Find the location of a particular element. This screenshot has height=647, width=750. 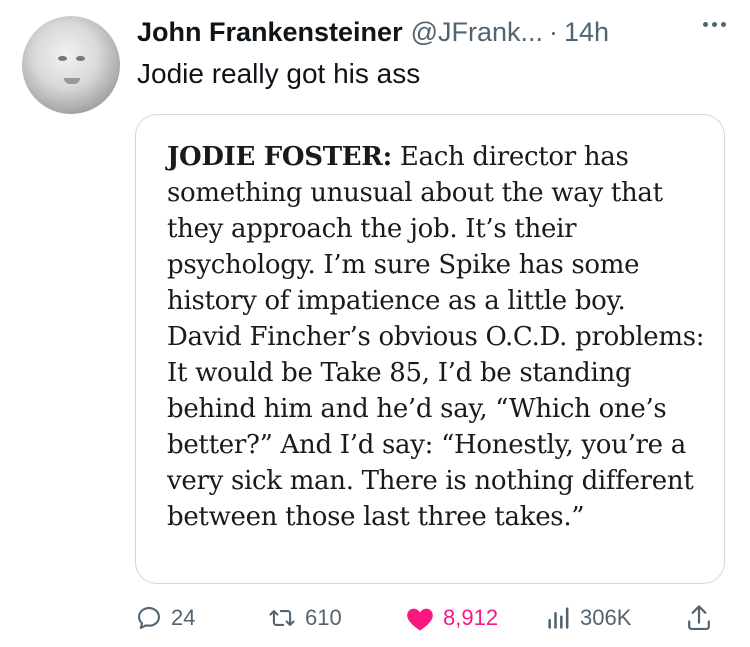

reply-count: 24 is located at coordinates (183, 617).